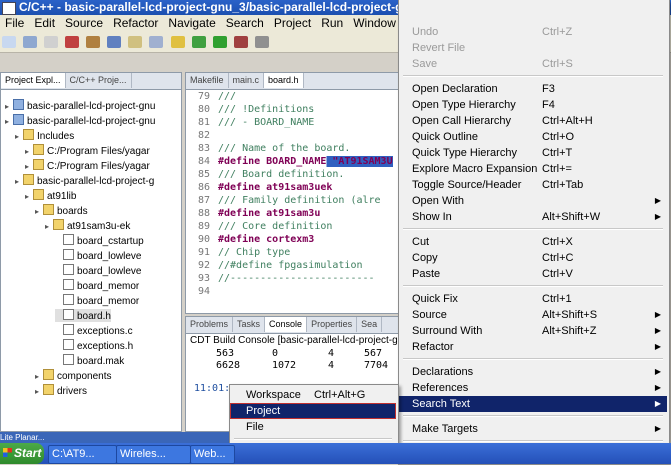 The image size is (671, 465). What do you see at coordinates (533, 48) in the screenshot?
I see `menu-item-revert-file: Revert File` at bounding box center [533, 48].